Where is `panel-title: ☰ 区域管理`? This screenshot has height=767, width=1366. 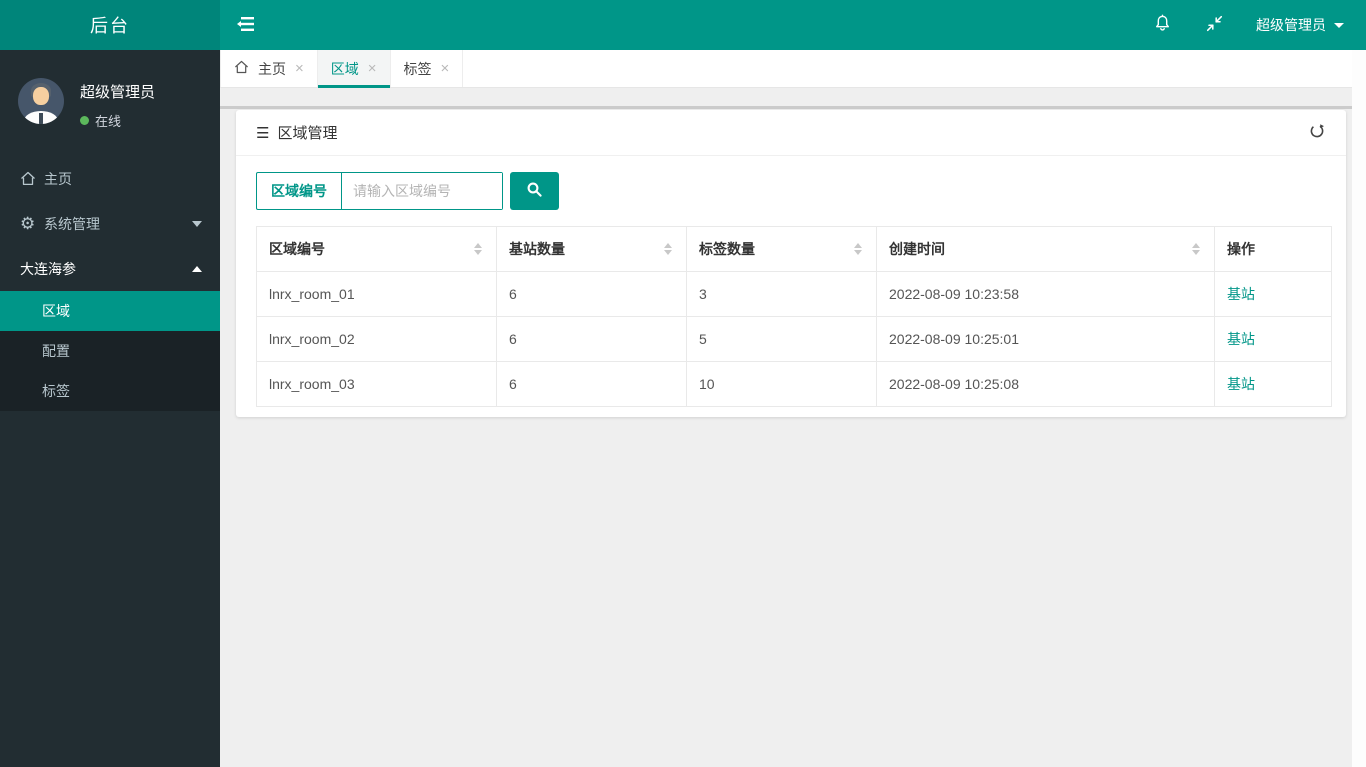
panel-title: ☰ 区域管理 is located at coordinates (296, 132).